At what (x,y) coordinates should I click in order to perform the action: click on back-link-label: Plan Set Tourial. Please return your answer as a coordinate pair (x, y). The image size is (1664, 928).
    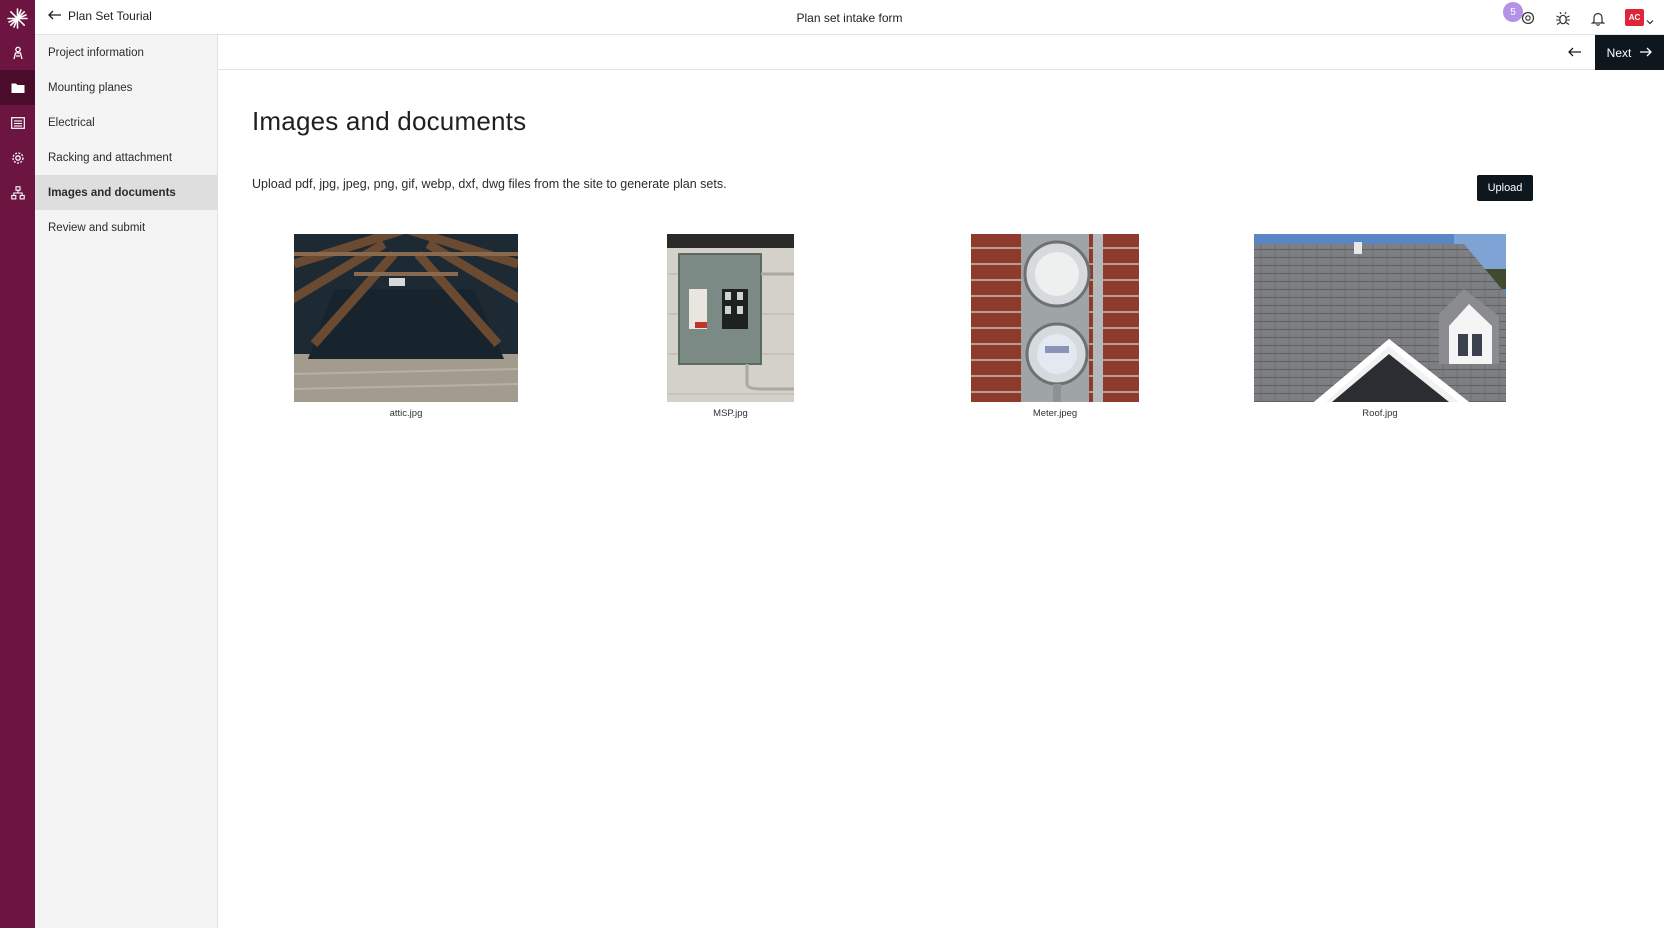
    Looking at the image, I should click on (110, 16).